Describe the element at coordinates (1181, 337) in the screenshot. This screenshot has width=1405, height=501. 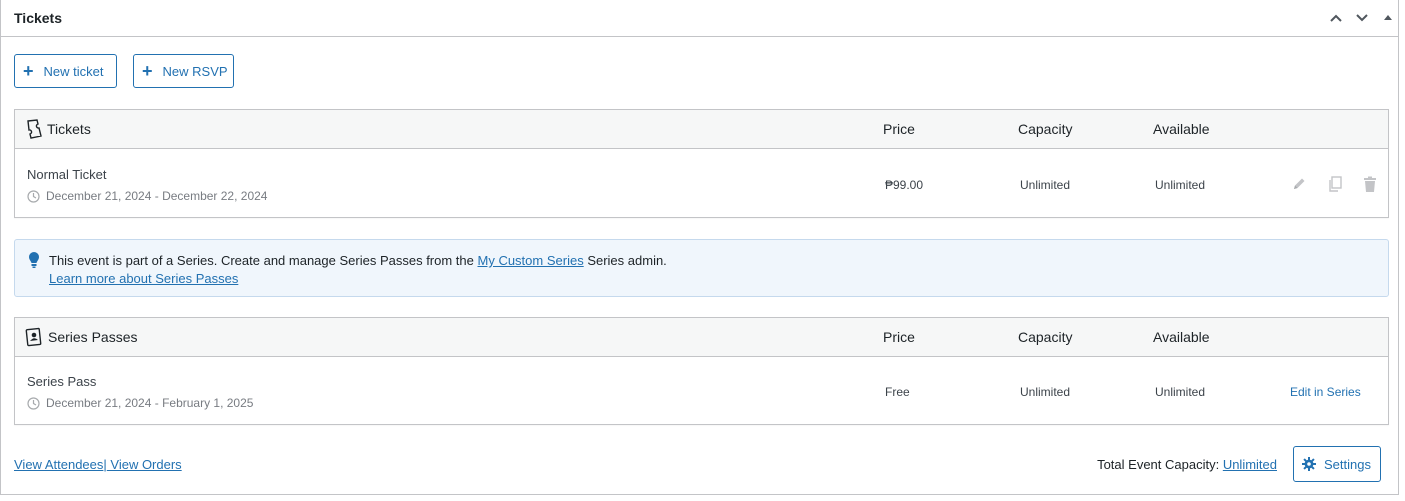
I see `series-col-available: Available` at that location.